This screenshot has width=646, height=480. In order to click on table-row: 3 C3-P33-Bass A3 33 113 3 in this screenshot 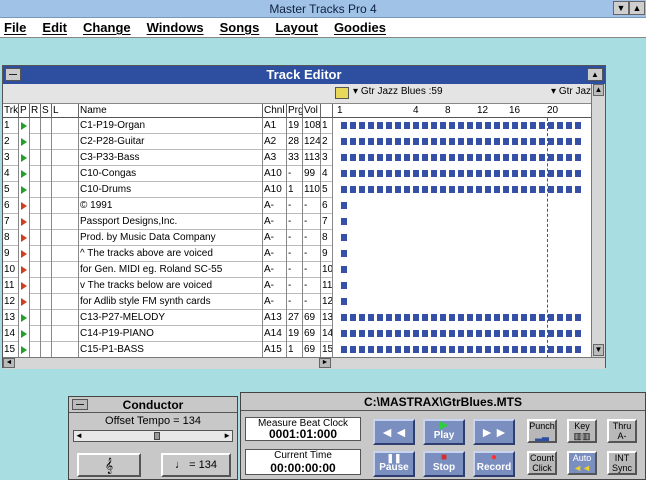, I will do `click(168, 158)`.